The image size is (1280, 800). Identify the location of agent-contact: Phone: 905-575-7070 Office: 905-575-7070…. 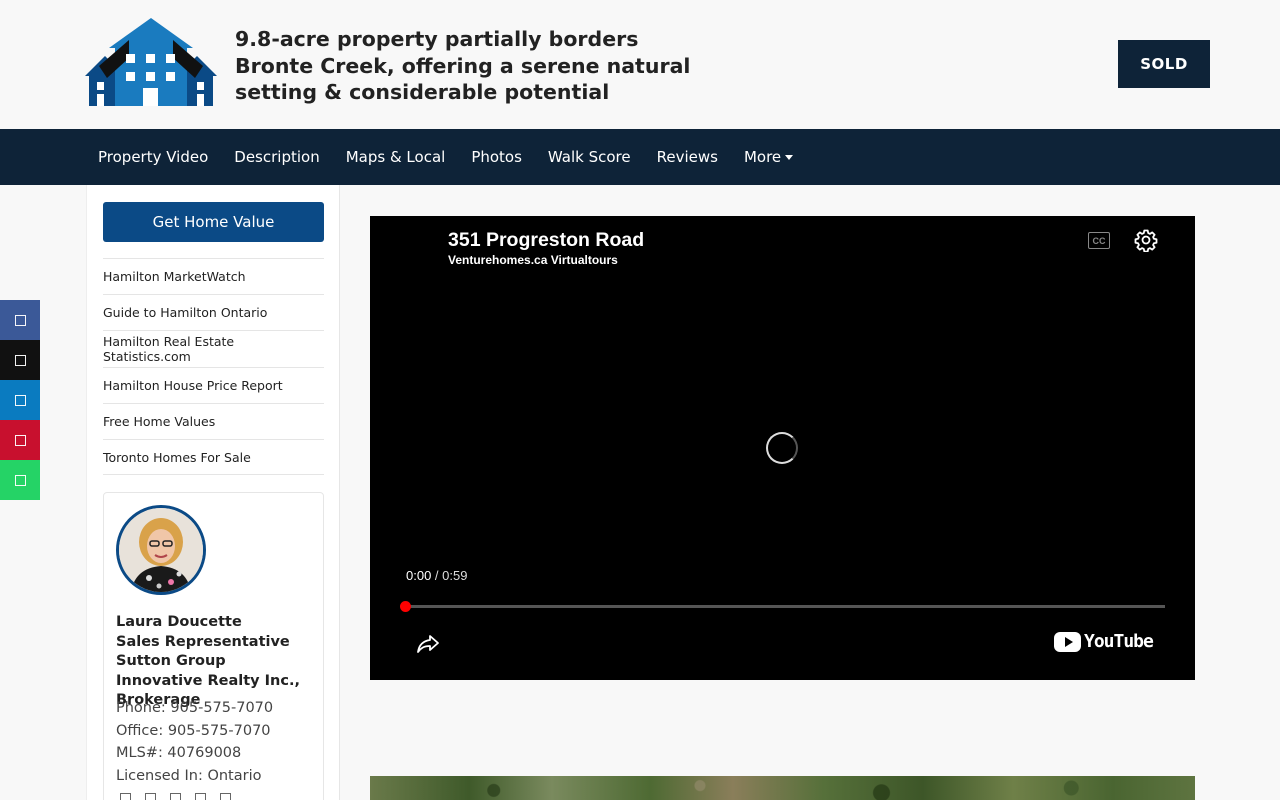
(216, 742).